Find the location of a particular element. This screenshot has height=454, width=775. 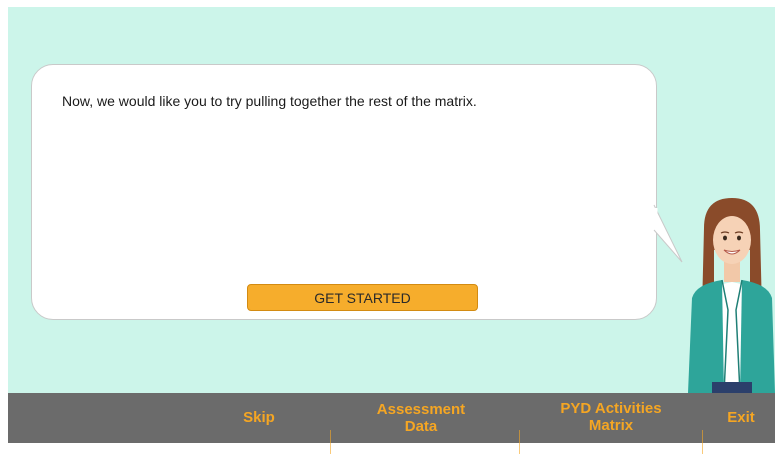

nav-exit-button: Exit is located at coordinates (741, 417).